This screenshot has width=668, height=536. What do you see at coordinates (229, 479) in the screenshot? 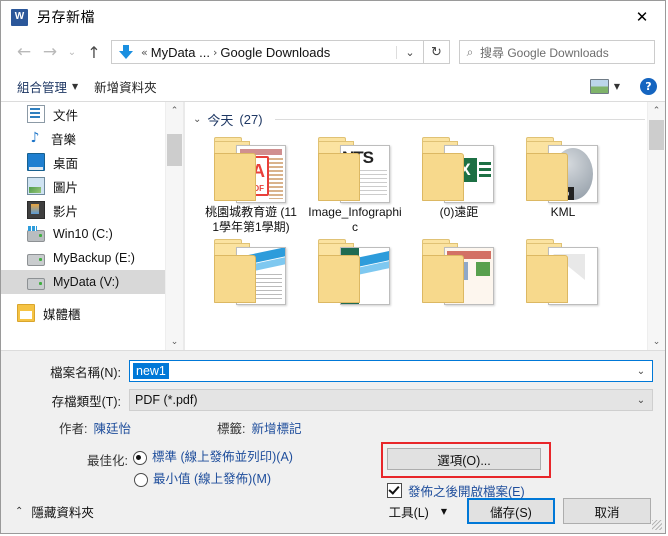
I see `optimize-minimum-row: 最小值 (線上發佈)(M)` at bounding box center [229, 479].